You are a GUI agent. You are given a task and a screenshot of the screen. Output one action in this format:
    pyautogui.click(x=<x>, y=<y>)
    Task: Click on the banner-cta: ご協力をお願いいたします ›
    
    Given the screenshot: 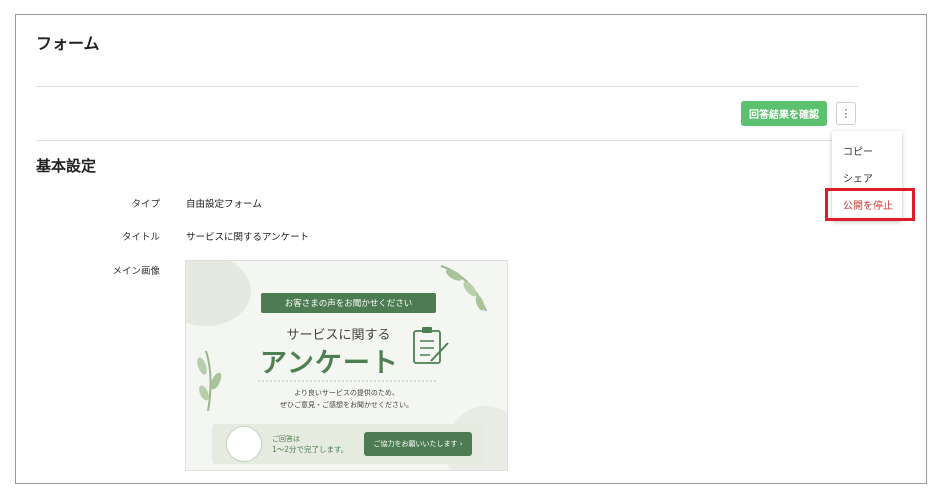 What is the action you would take?
    pyautogui.click(x=418, y=444)
    